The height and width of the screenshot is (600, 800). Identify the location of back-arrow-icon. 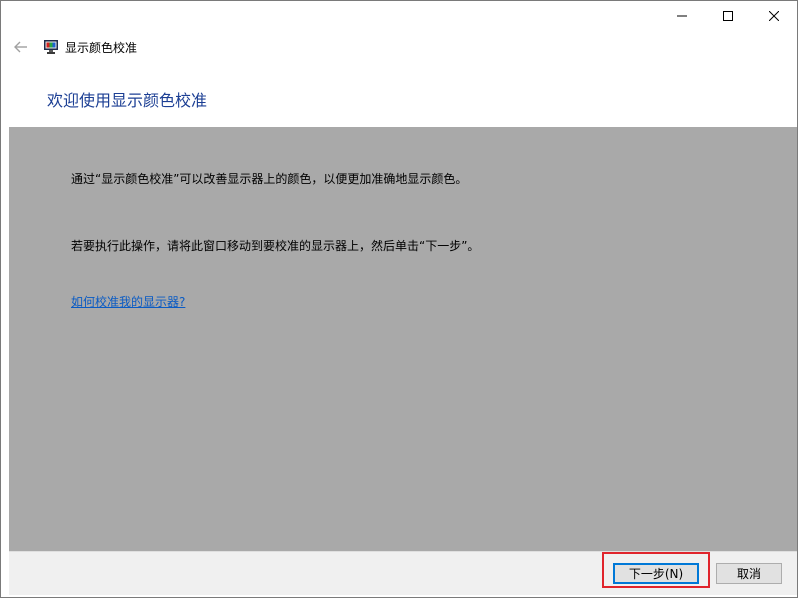
(20, 47).